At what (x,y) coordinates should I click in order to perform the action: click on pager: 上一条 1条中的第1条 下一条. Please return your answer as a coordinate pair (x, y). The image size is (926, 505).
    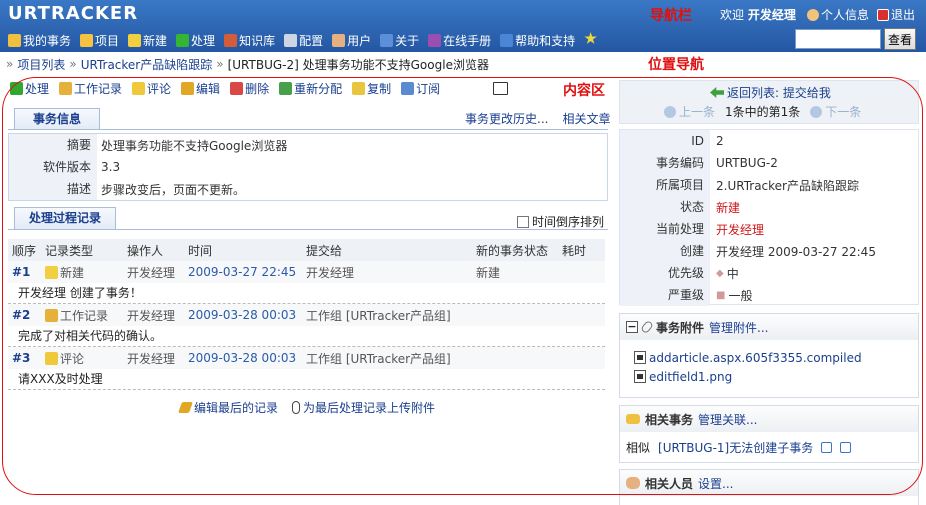
    Looking at the image, I should click on (762, 111).